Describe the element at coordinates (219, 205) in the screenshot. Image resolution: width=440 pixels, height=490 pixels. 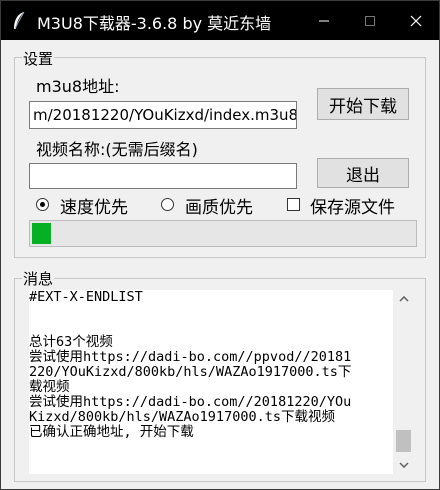
I see `quality-priority-label: 画质优先` at that location.